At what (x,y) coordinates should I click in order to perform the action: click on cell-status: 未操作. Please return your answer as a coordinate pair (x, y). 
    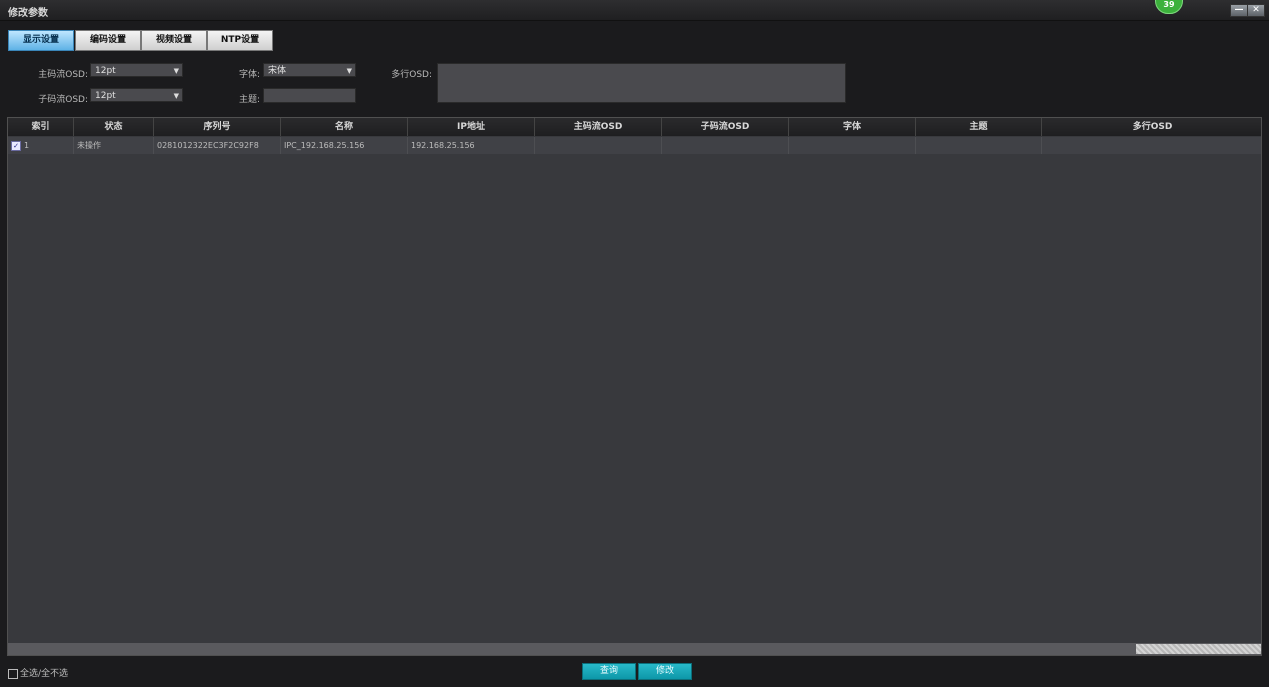
    Looking at the image, I should click on (114, 145).